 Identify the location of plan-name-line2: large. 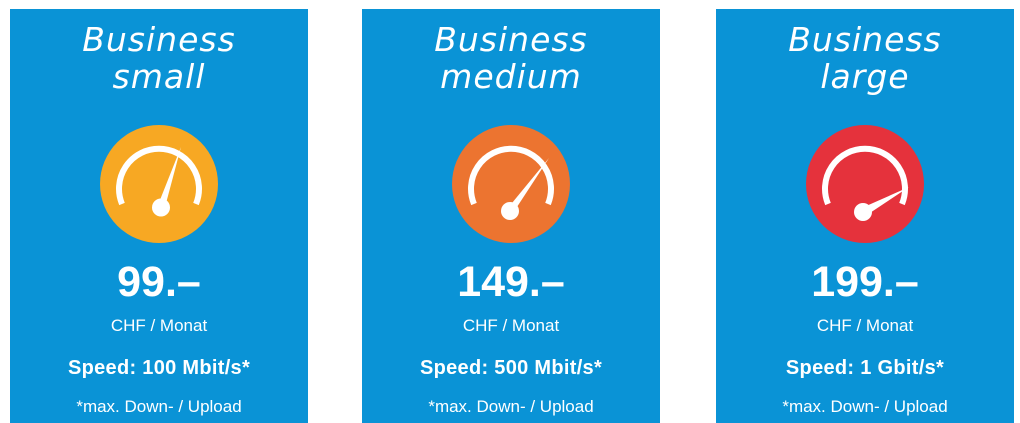
(865, 76).